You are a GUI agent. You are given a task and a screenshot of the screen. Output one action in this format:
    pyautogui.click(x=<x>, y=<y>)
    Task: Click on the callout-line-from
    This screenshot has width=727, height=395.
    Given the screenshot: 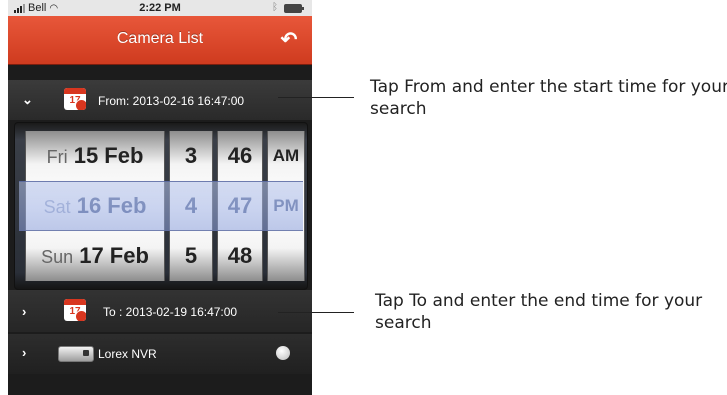 What is the action you would take?
    pyautogui.click(x=316, y=97)
    